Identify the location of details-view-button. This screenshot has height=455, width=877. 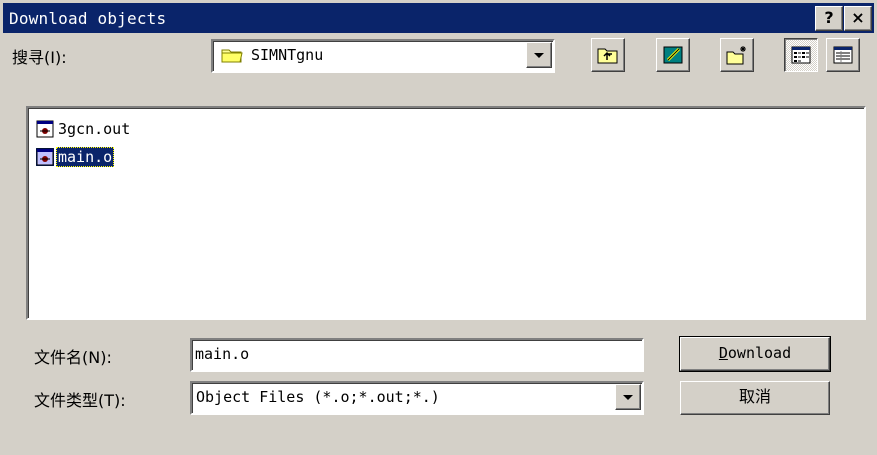
(843, 55).